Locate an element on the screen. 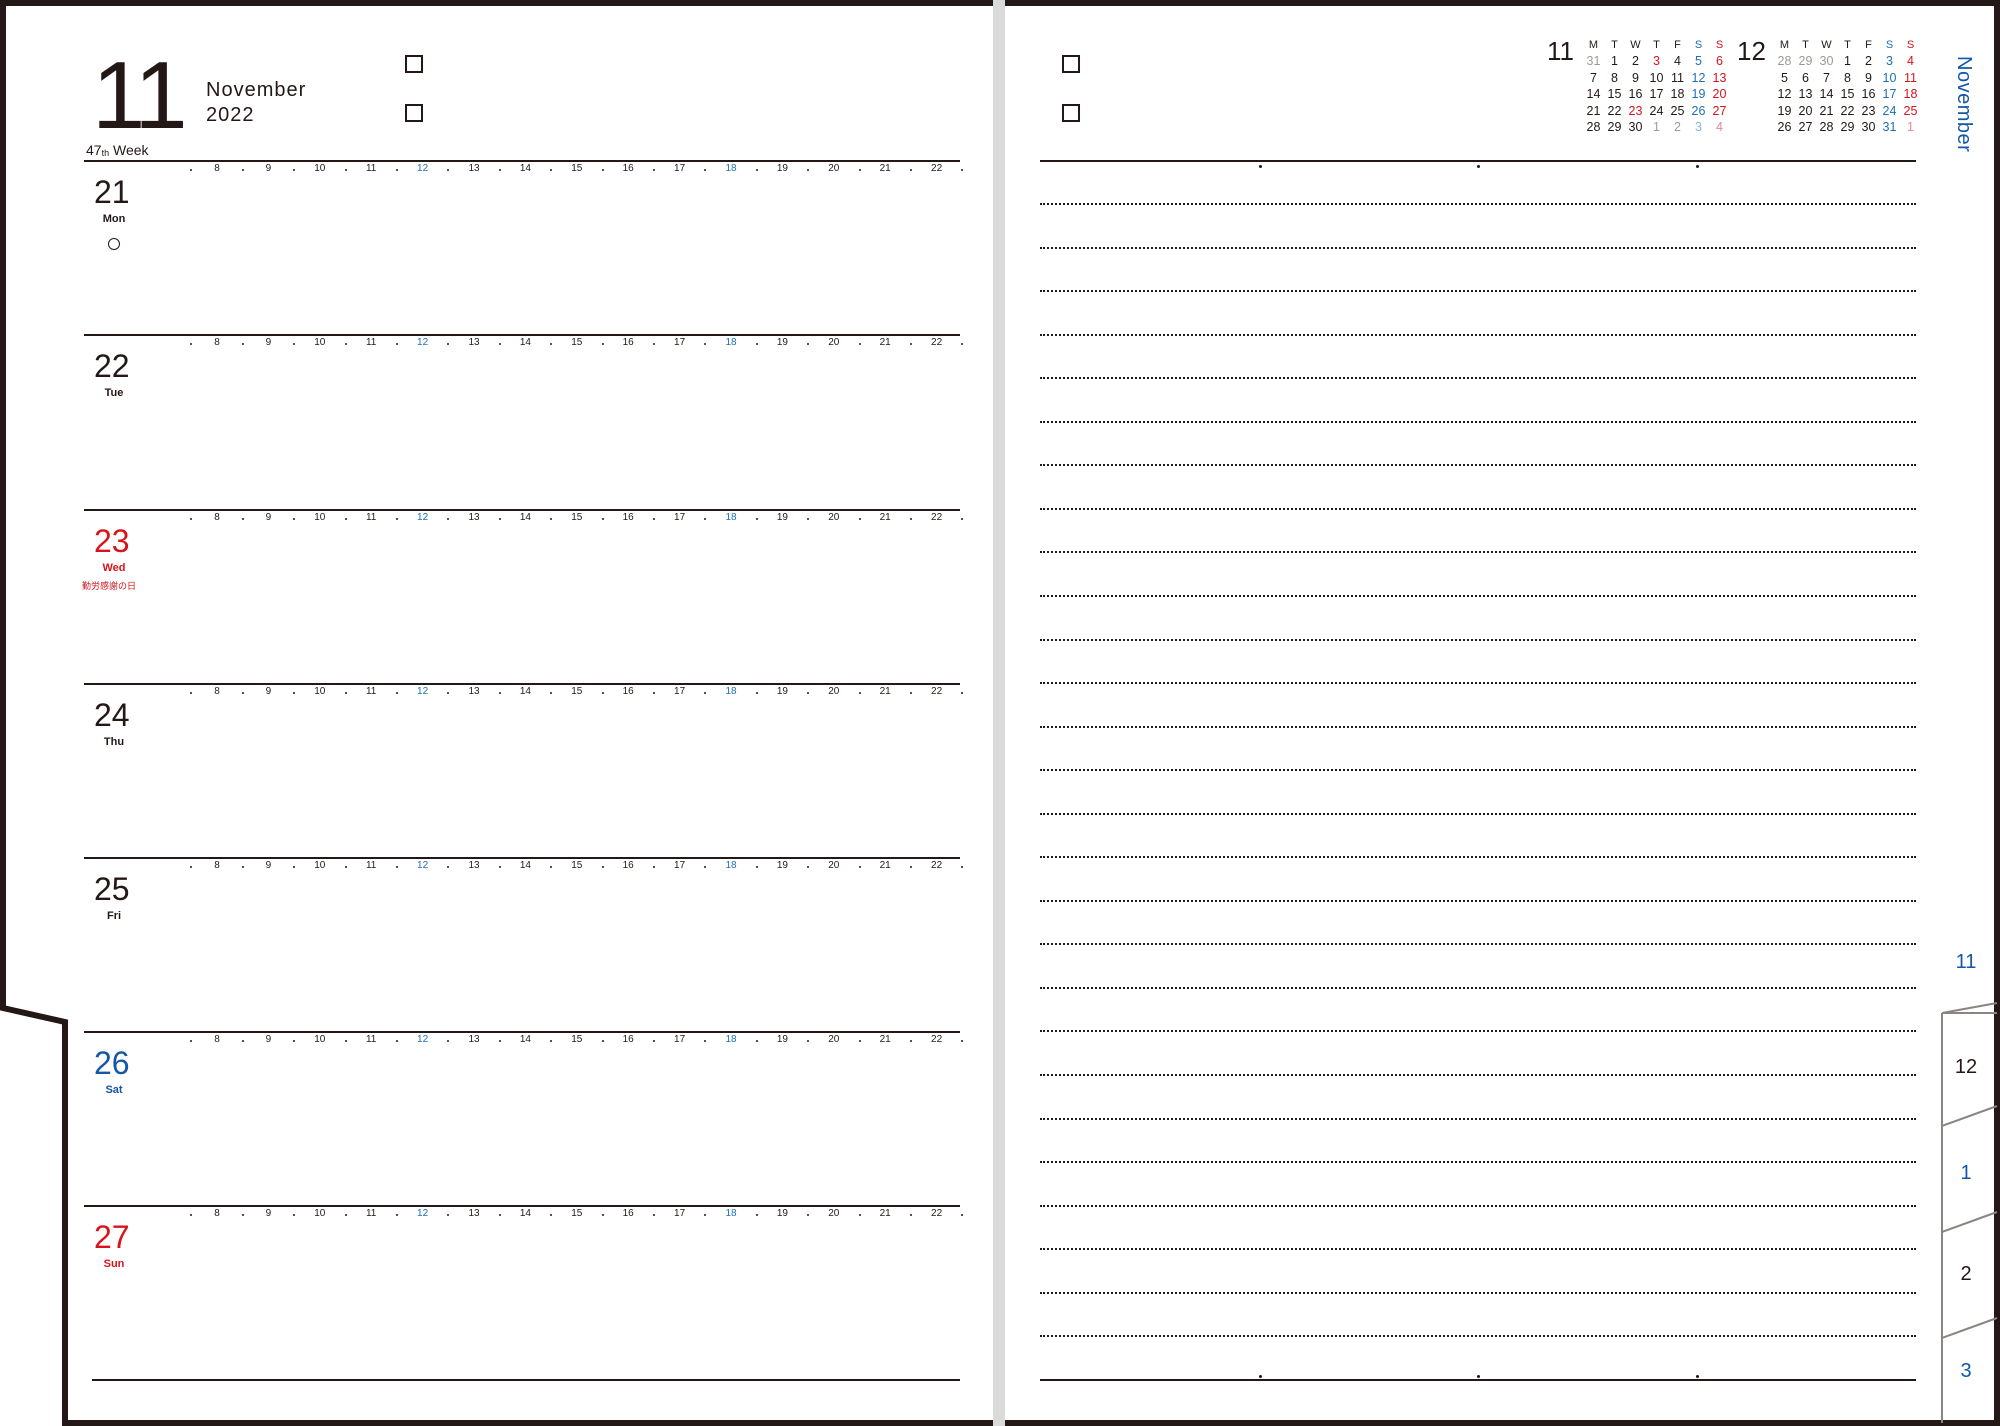  mini-calendar-weekday-header: M is located at coordinates (1593, 45).